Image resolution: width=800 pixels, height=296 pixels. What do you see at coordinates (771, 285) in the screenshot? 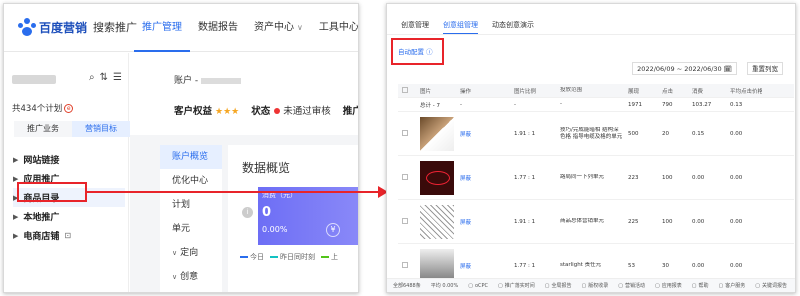
I see `footer-item-10: 关键词报告` at bounding box center [771, 285].